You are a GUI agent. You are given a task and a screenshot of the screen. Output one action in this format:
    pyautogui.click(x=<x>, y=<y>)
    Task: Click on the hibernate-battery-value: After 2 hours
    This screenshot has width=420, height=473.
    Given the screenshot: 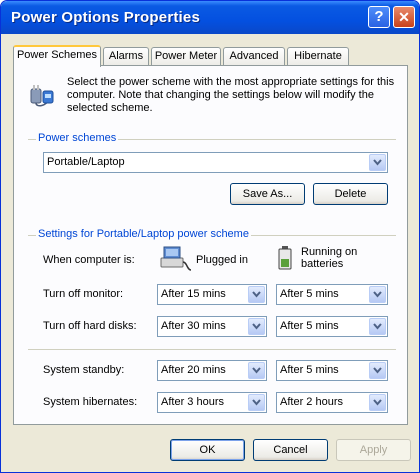 What is the action you would take?
    pyautogui.click(x=311, y=402)
    